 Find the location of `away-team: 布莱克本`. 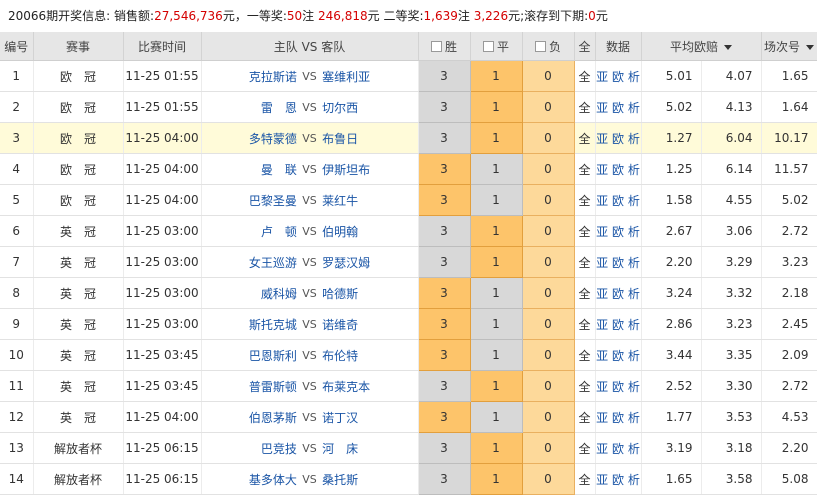

away-team: 布莱克本 is located at coordinates (368, 386).